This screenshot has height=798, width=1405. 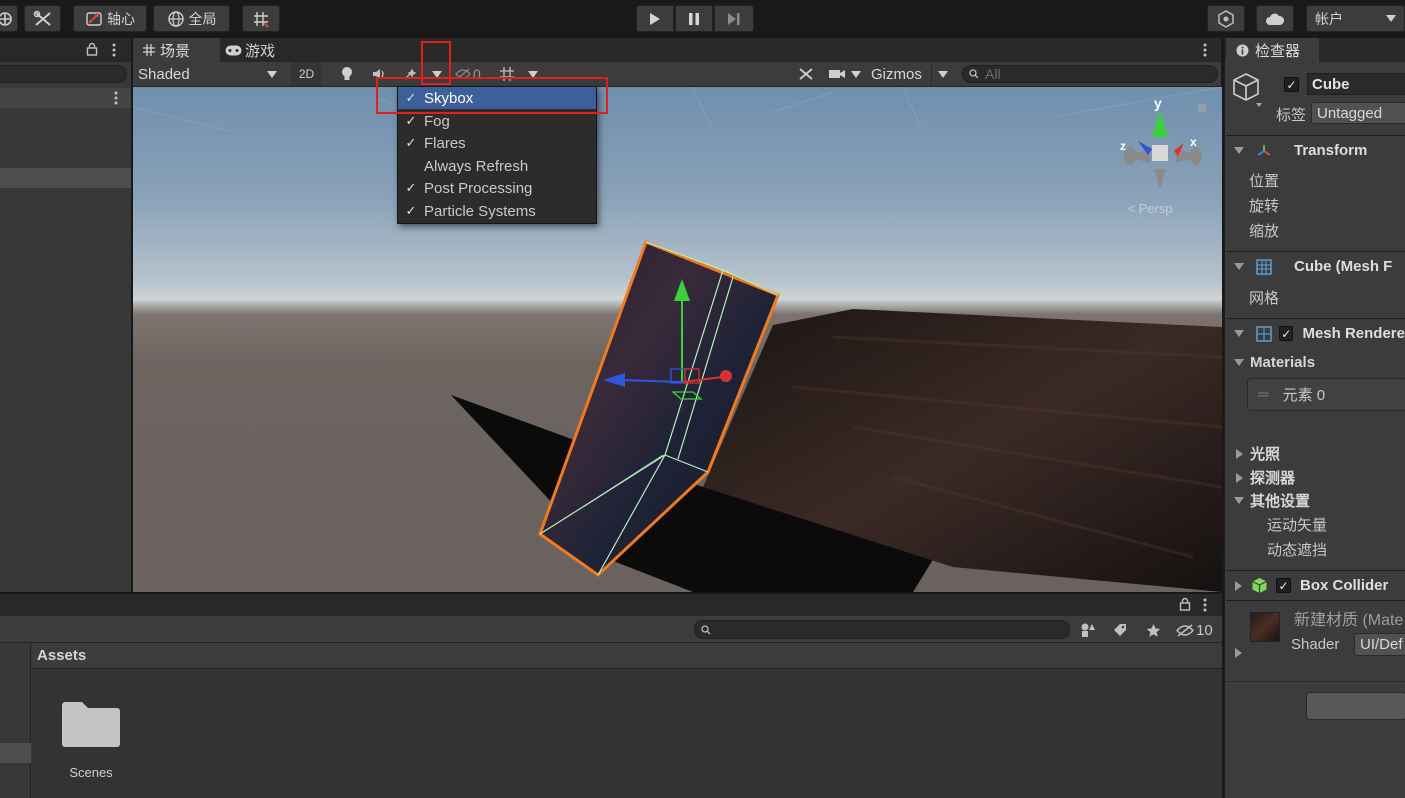 I want to click on object-name-field: Cube, so click(x=1356, y=84).